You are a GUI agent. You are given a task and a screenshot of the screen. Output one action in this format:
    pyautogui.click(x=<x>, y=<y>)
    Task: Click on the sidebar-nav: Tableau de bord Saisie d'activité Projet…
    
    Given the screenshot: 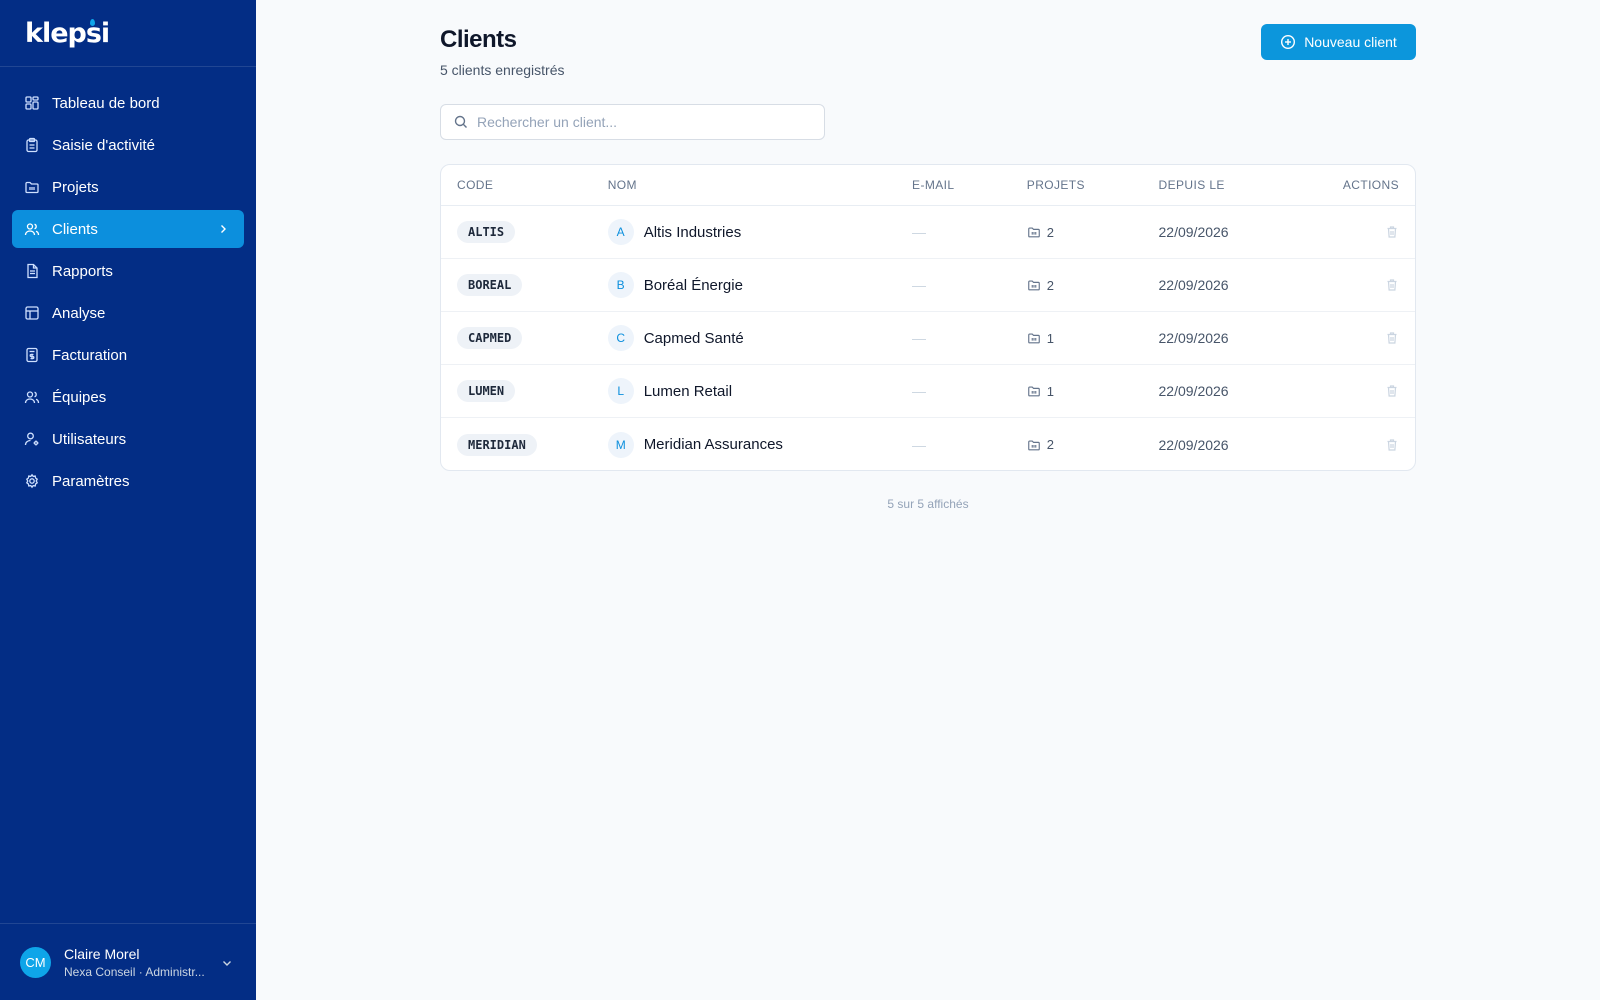 What is the action you would take?
    pyautogui.click(x=128, y=283)
    